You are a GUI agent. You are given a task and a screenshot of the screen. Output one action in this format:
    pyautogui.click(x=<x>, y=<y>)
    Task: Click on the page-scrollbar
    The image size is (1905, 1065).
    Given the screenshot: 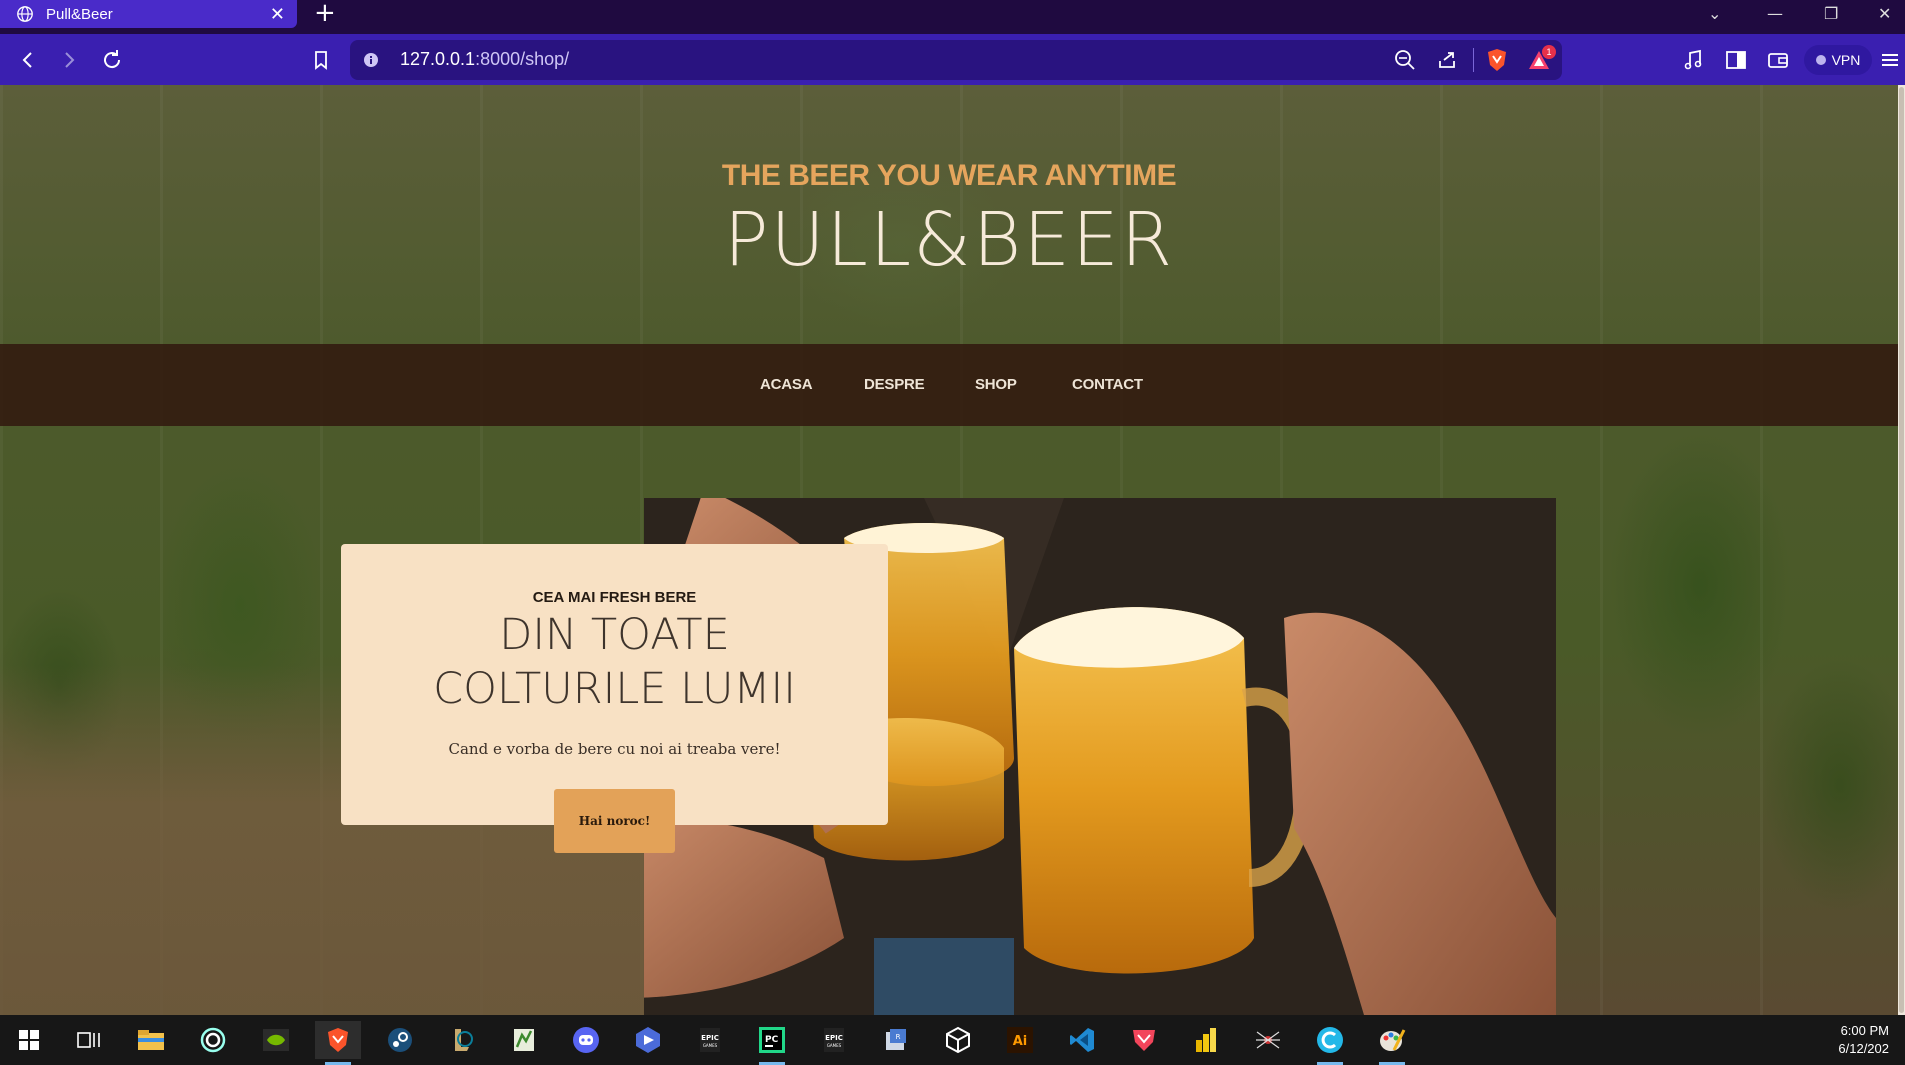 What is the action you would take?
    pyautogui.click(x=1901, y=550)
    